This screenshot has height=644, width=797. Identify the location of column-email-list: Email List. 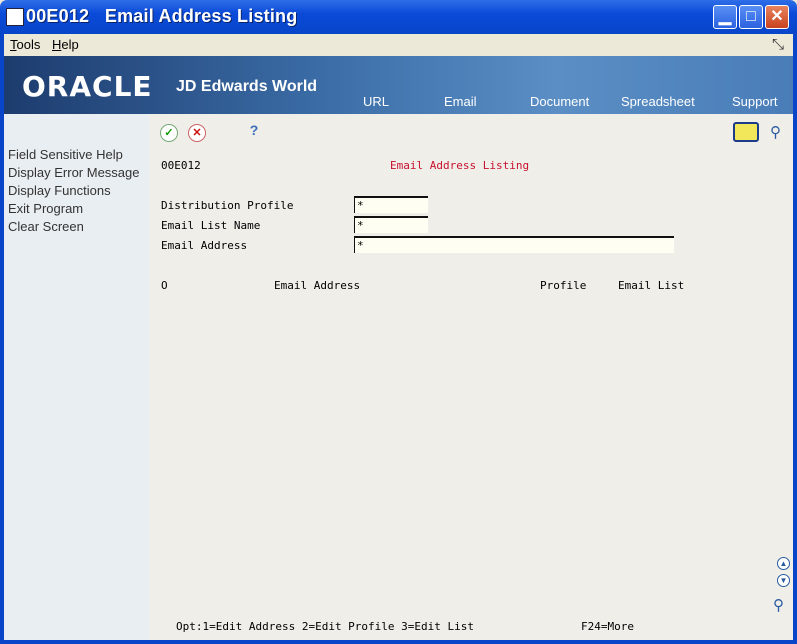
(651, 285).